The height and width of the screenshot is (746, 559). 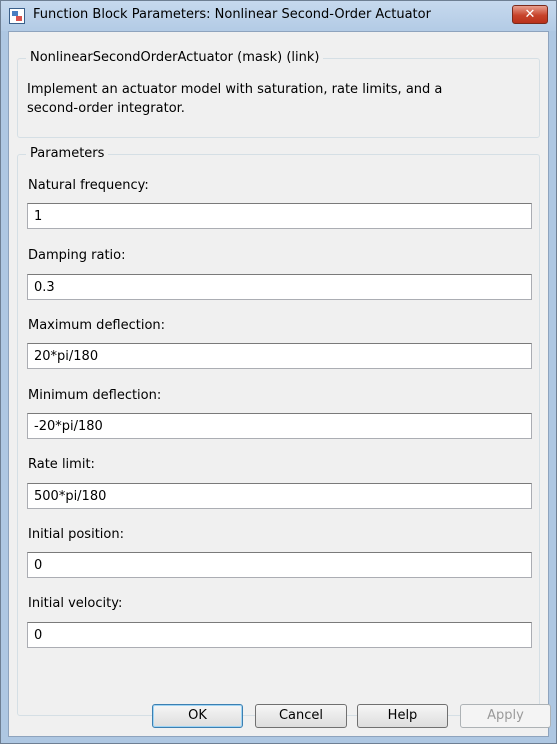 I want to click on damping-ratio-field, so click(x=279, y=287).